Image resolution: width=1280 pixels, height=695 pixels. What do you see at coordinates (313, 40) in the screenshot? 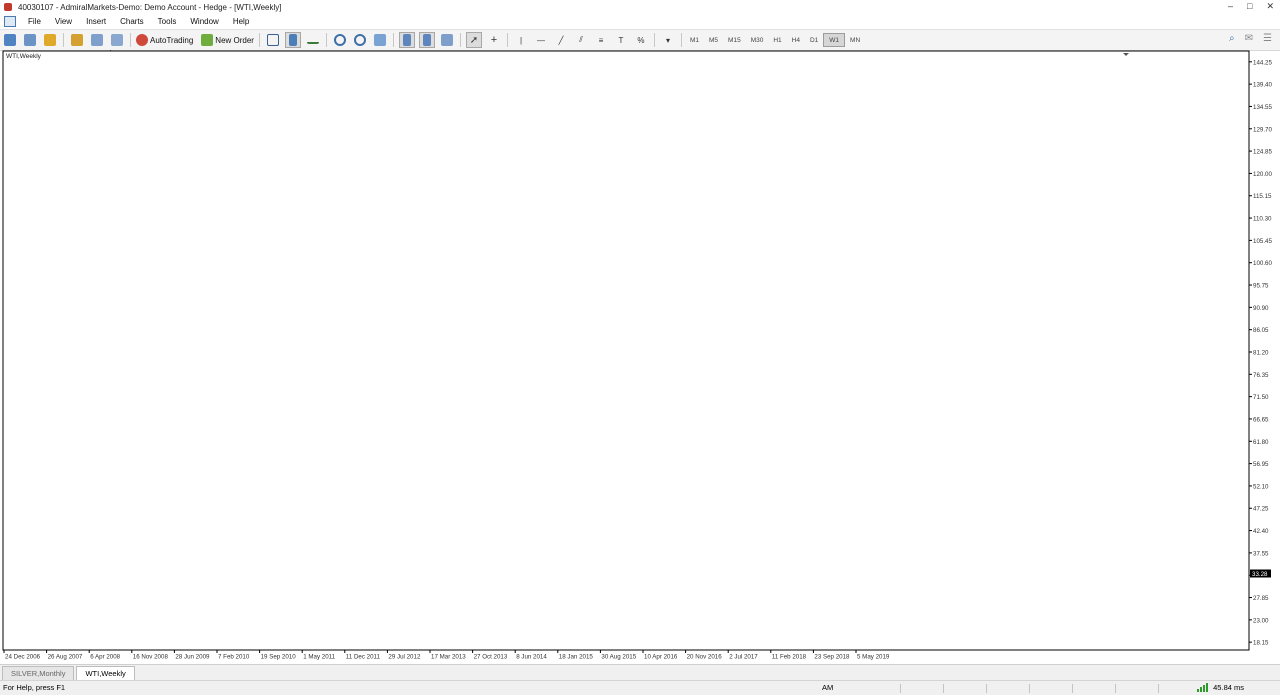
I see `line-chart-button` at bounding box center [313, 40].